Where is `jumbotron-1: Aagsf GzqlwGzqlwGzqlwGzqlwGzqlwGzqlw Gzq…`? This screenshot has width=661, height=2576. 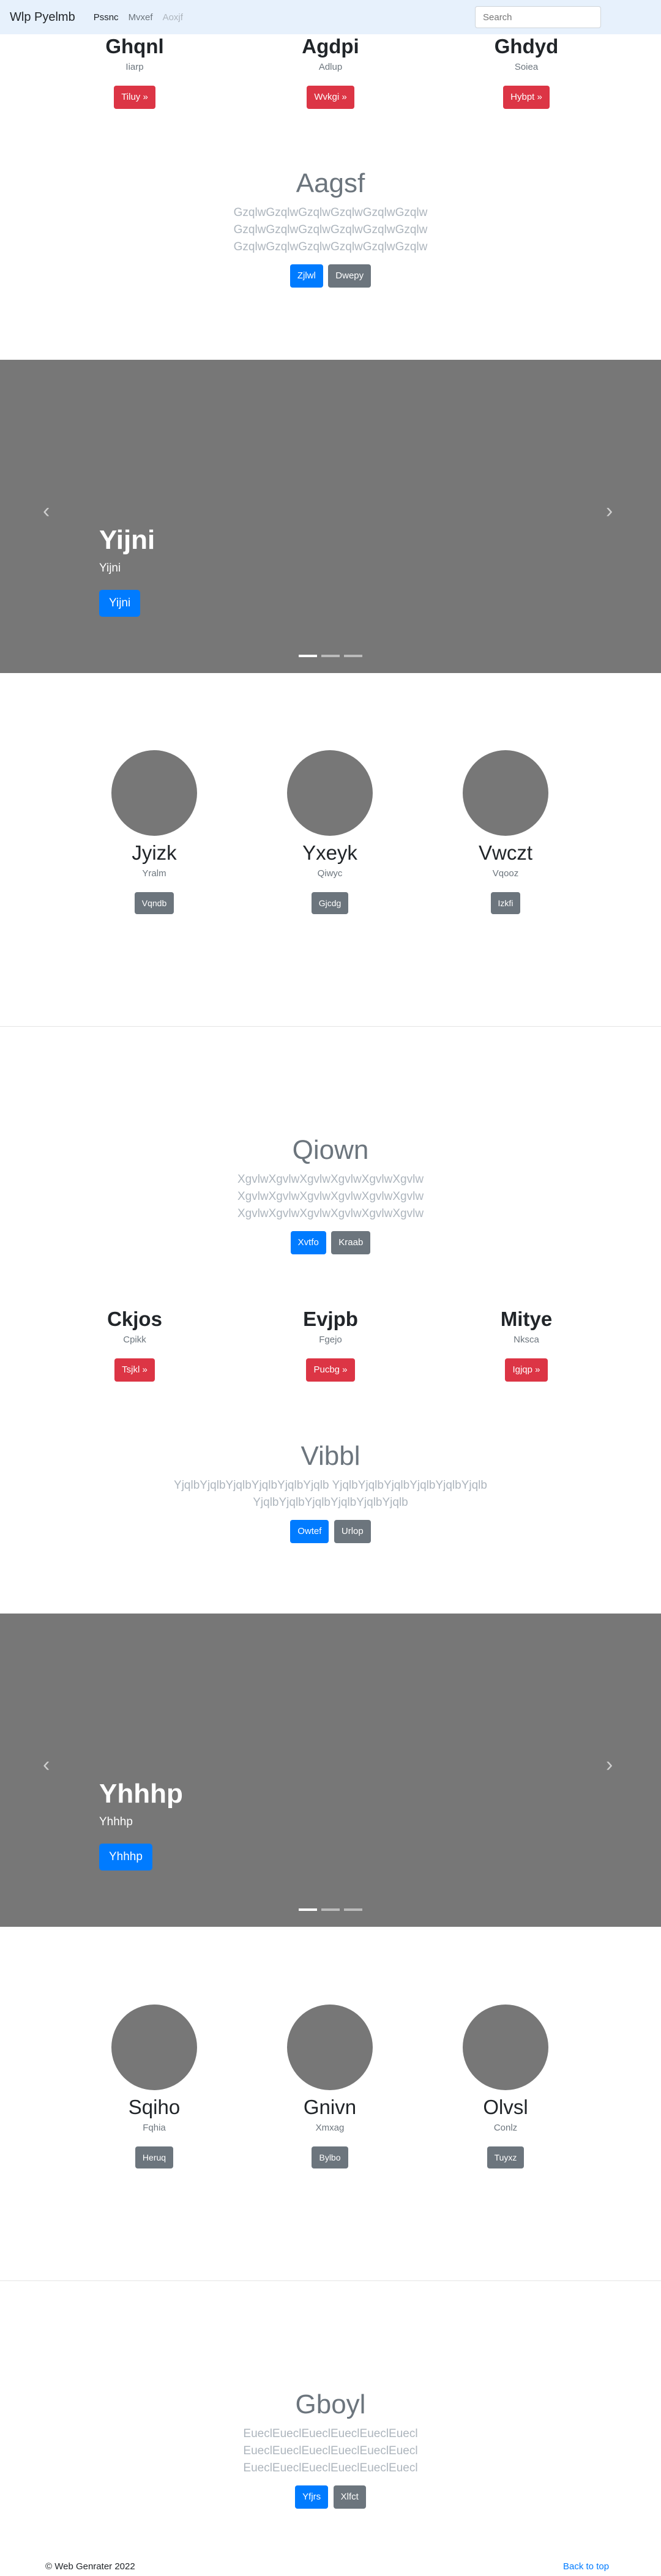 jumbotron-1: Aagsf GzqlwGzqlwGzqlwGzqlwGzqlwGzqlw Gzq… is located at coordinates (330, 227).